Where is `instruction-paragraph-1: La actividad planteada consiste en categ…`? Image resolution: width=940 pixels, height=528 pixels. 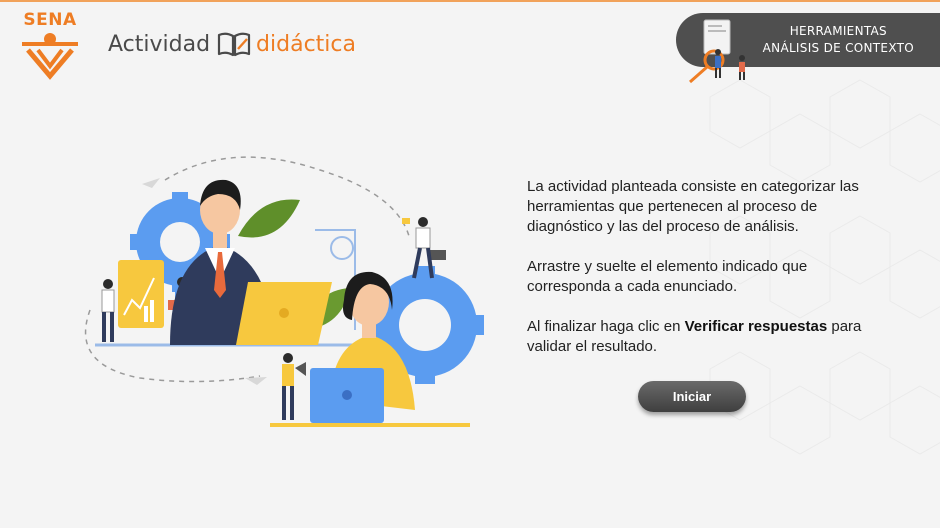 instruction-paragraph-1: La actividad planteada consiste en categ… is located at coordinates (693, 206).